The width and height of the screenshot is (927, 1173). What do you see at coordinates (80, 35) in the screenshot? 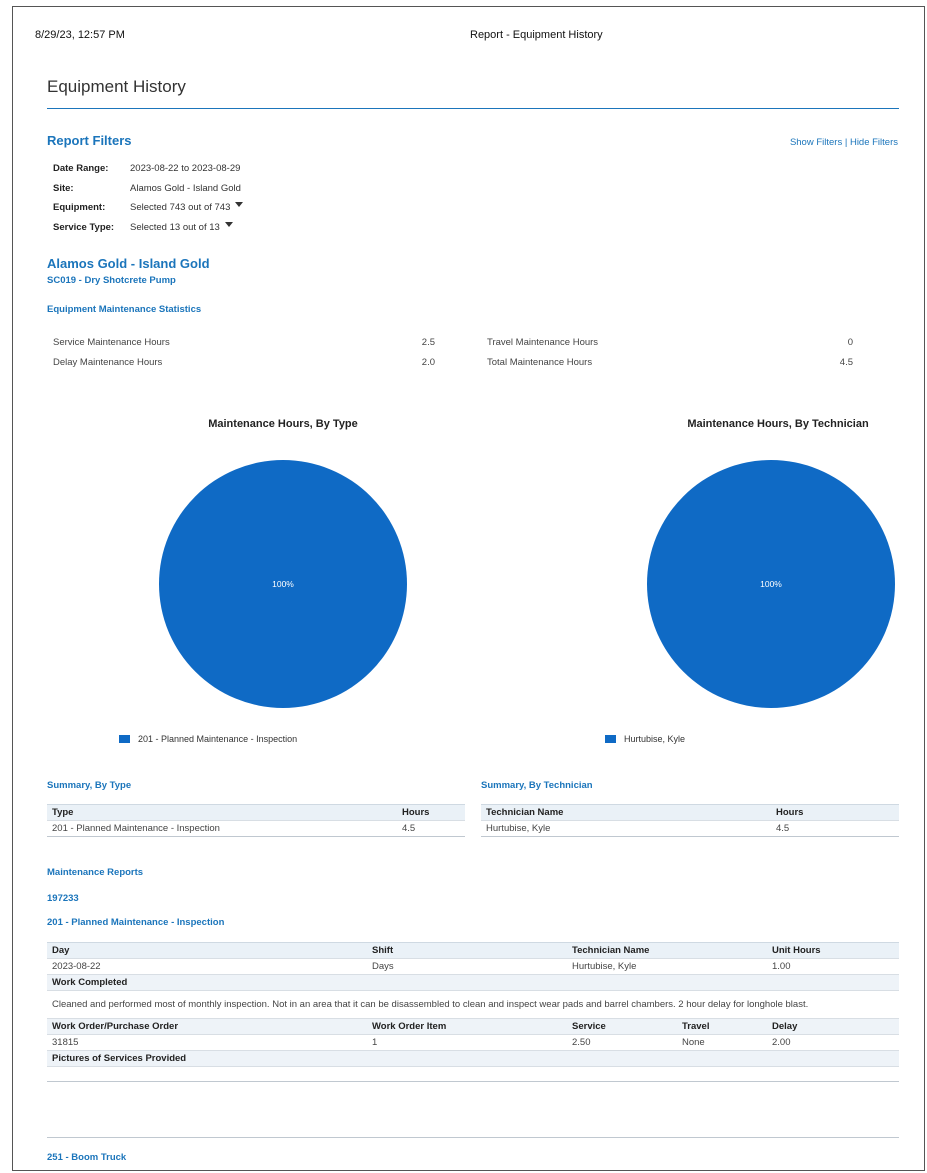
I see `print-datetime: 8/29/23, 12:57 PM` at bounding box center [80, 35].